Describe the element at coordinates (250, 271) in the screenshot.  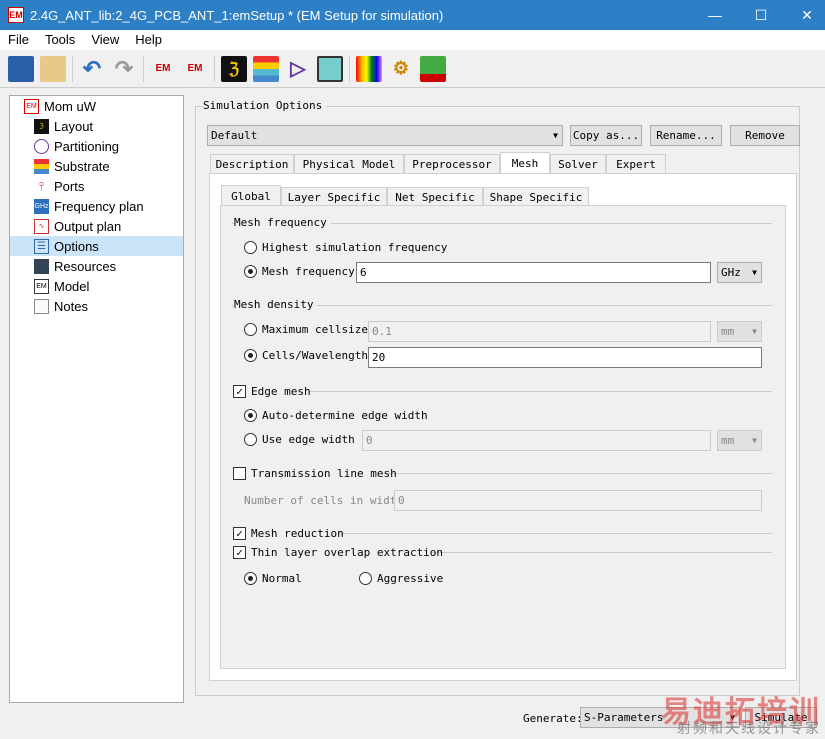
I see `mesh-frequency-radio` at that location.